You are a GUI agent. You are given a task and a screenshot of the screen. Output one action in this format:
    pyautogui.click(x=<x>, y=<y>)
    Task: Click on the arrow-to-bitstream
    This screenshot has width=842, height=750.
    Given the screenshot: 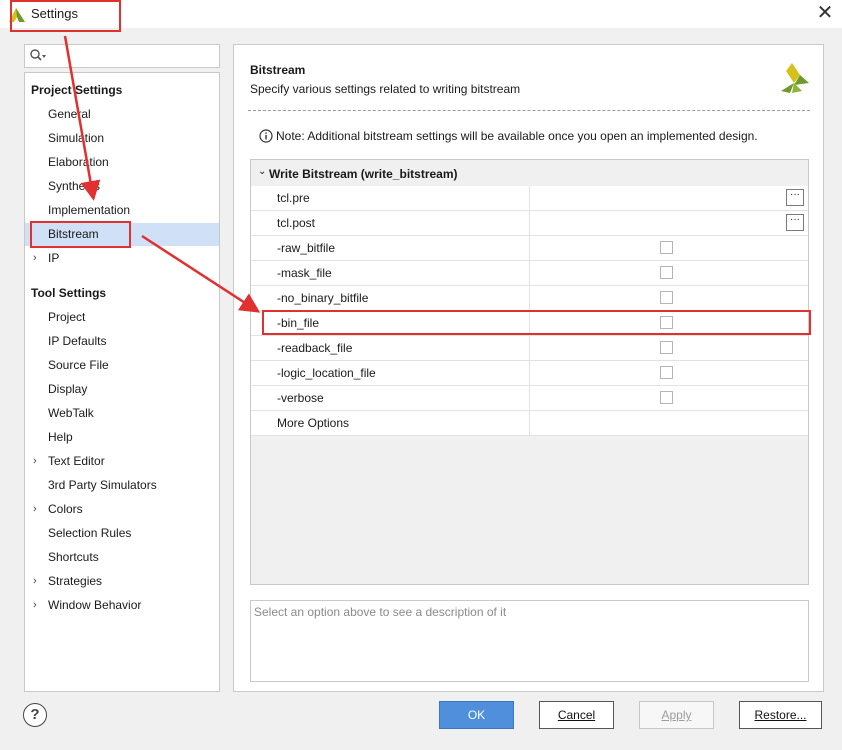 What is the action you would take?
    pyautogui.click(x=82, y=118)
    